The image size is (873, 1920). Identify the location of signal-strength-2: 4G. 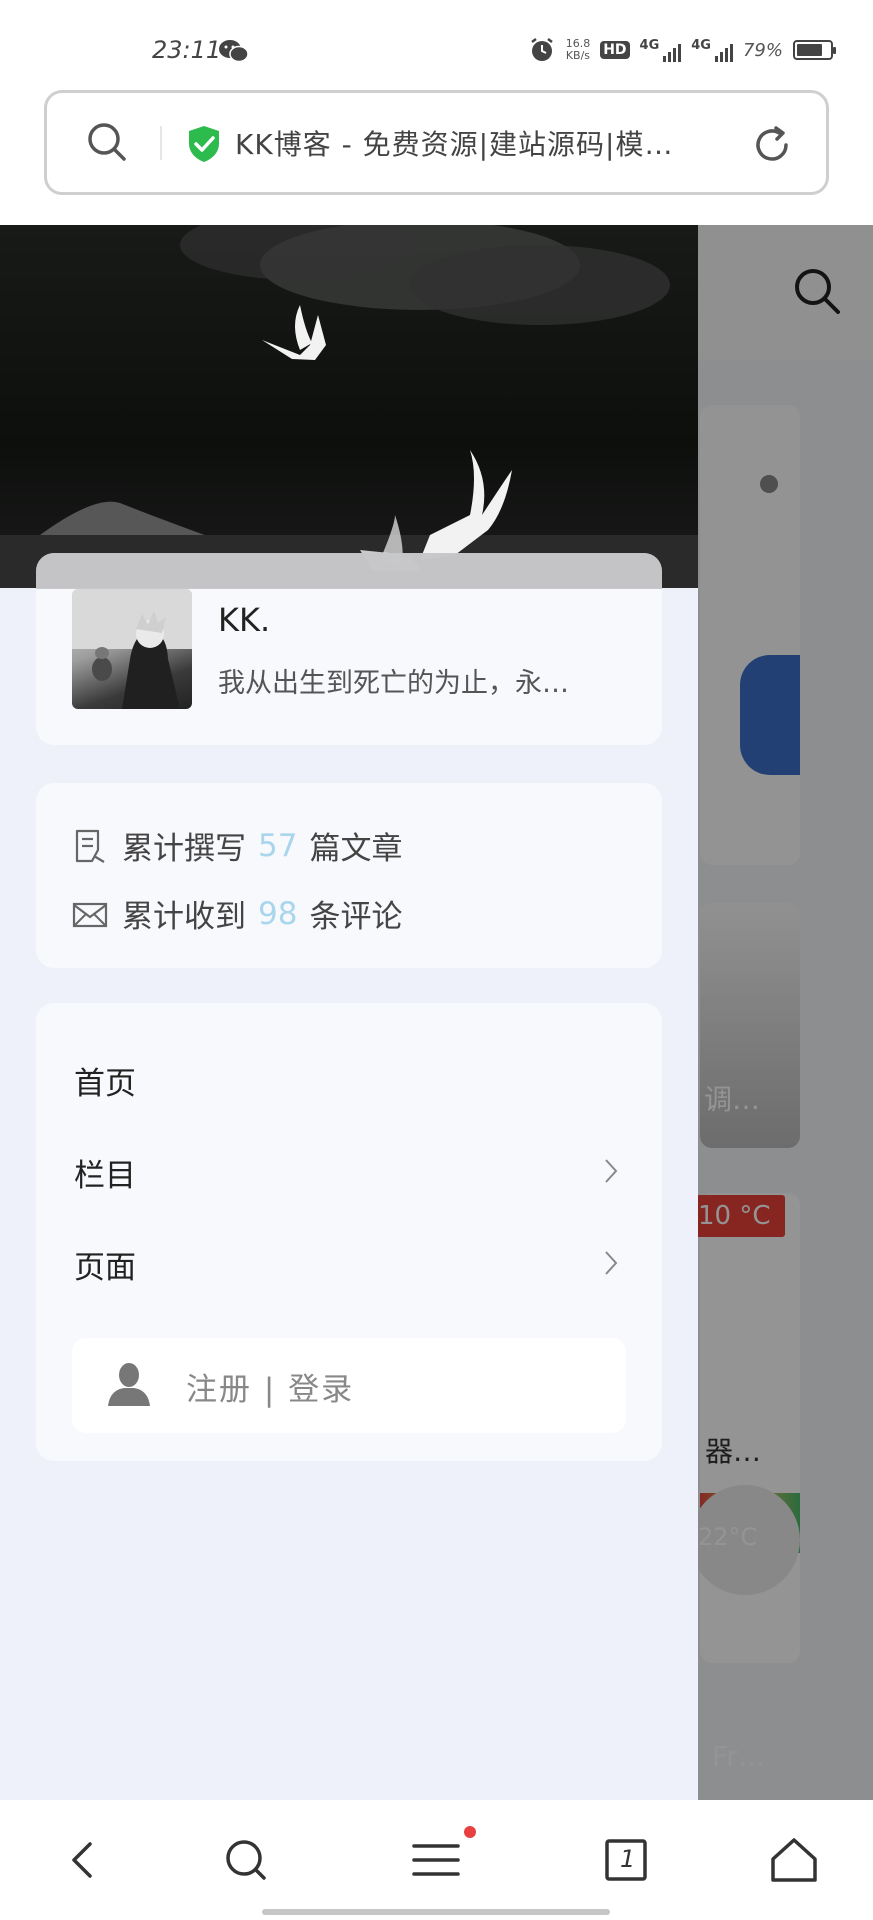
(712, 50).